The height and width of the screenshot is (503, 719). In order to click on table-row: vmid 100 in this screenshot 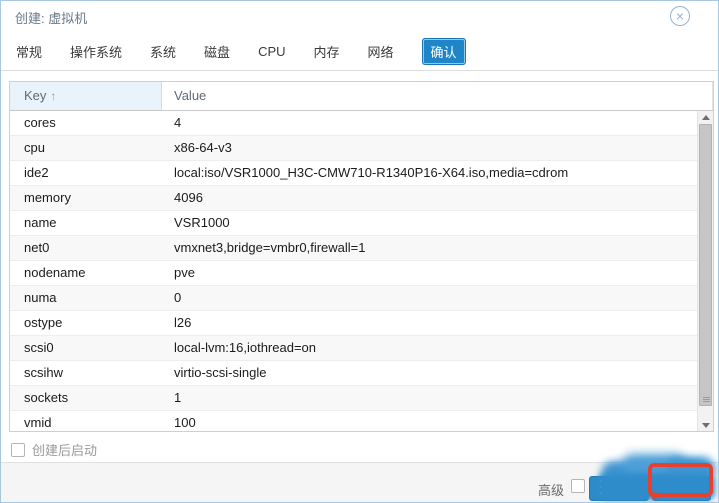, I will do `click(353, 421)`.